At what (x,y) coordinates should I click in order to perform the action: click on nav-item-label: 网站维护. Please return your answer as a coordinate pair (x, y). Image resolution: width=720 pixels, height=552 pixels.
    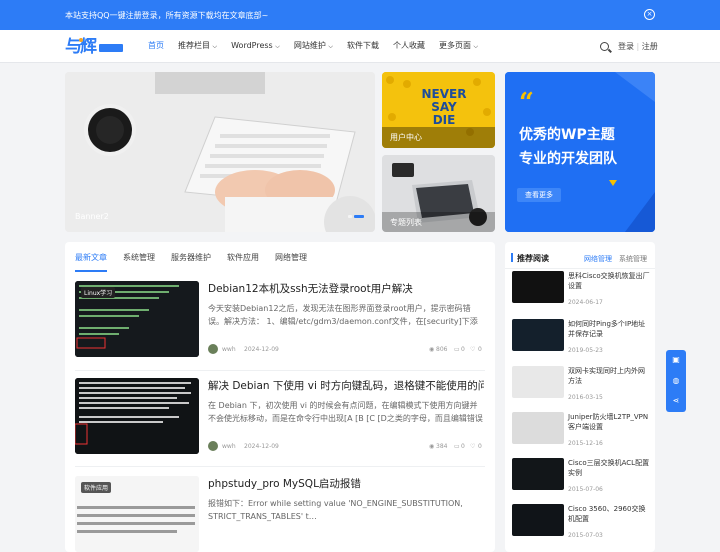
    Looking at the image, I should click on (309, 45).